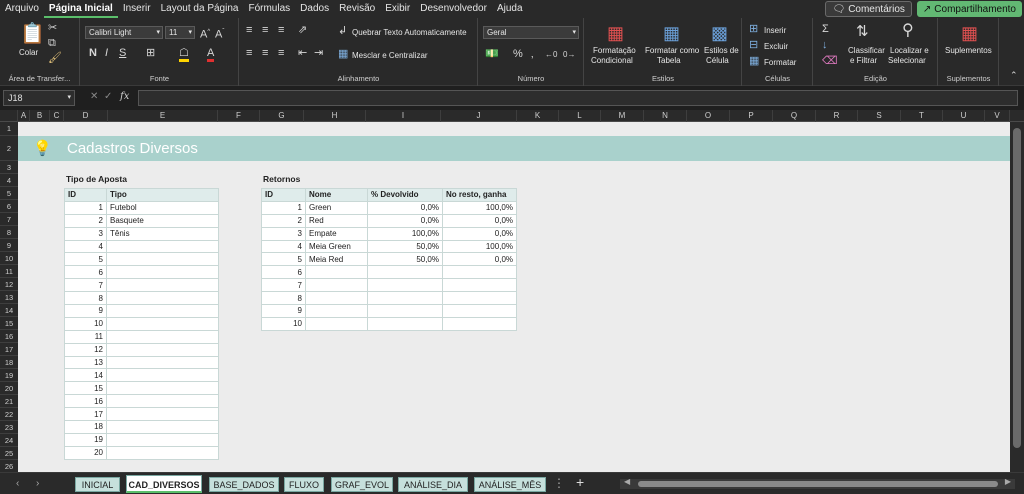 This screenshot has width=1024, height=494. I want to click on number-format-select: Geral ▾, so click(531, 32).